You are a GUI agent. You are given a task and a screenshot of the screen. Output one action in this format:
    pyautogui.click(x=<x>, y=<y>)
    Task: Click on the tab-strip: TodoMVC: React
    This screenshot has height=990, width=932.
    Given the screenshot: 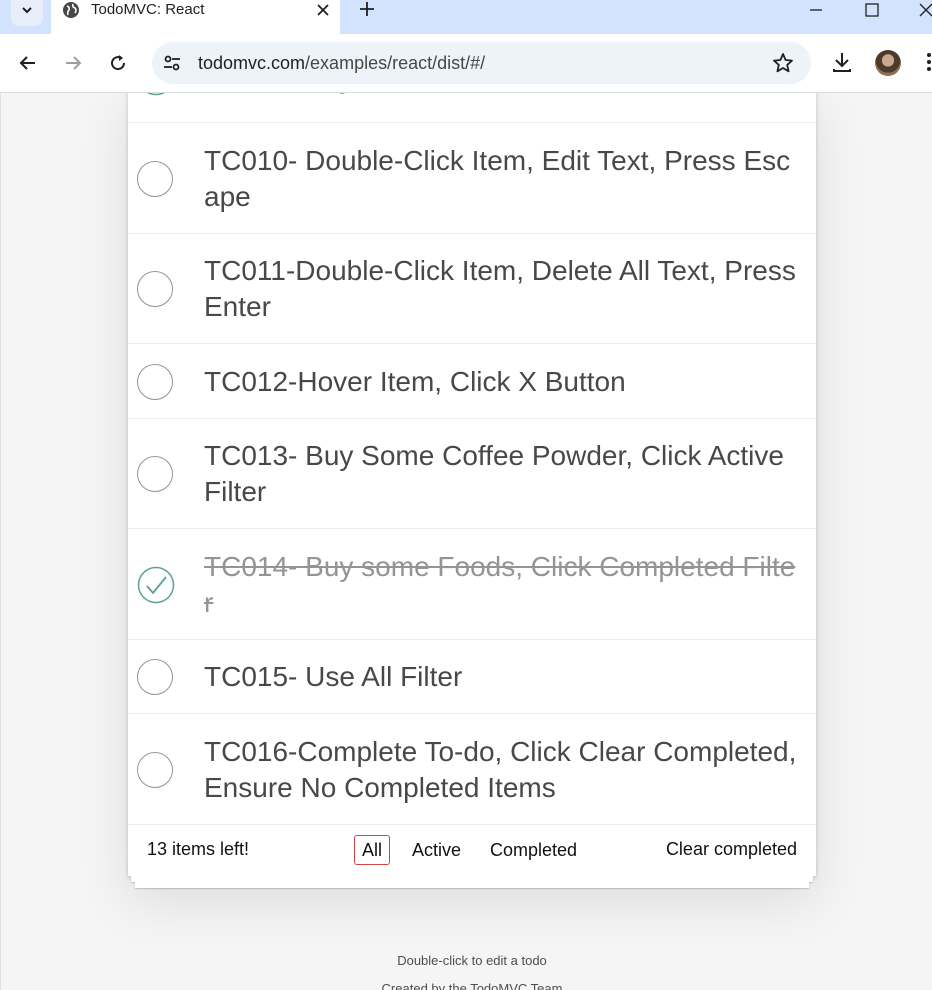 What is the action you would take?
    pyautogui.click(x=466, y=17)
    